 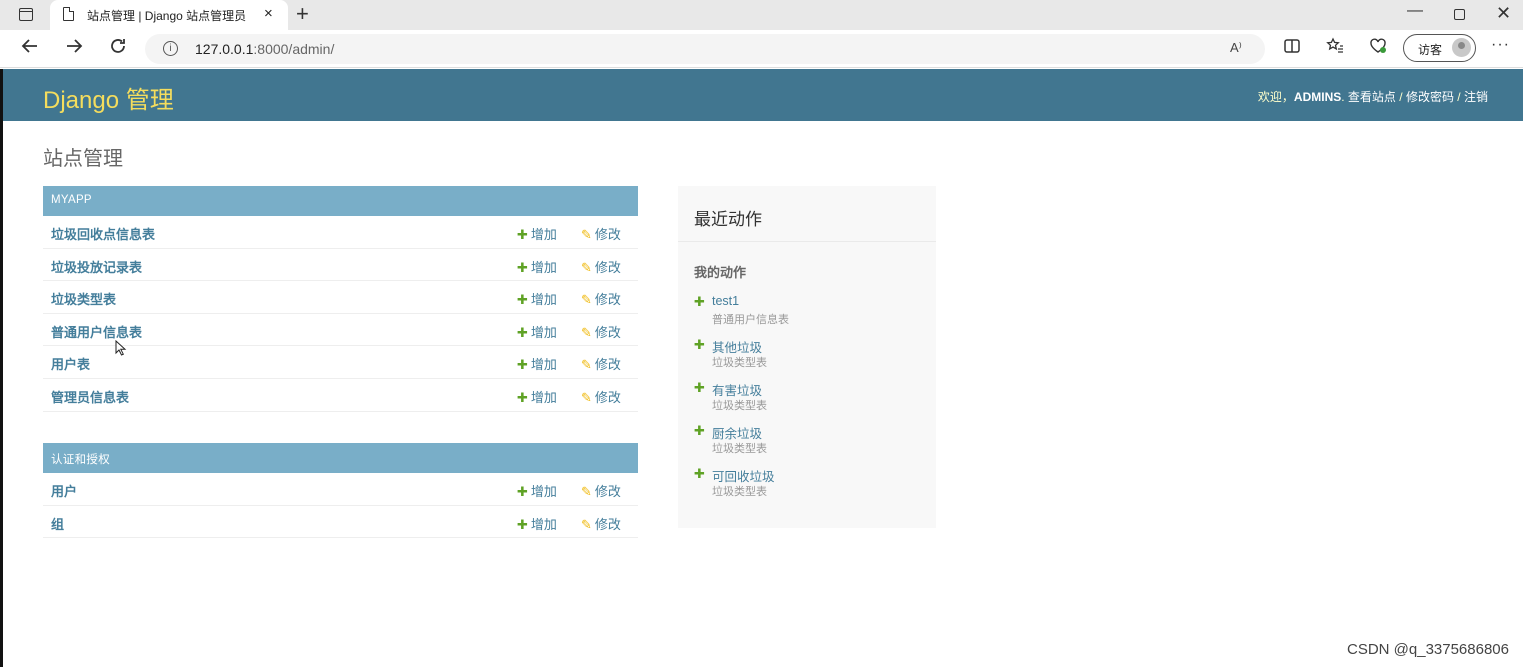 I want to click on action-type: 普通用户信息表, so click(x=750, y=320).